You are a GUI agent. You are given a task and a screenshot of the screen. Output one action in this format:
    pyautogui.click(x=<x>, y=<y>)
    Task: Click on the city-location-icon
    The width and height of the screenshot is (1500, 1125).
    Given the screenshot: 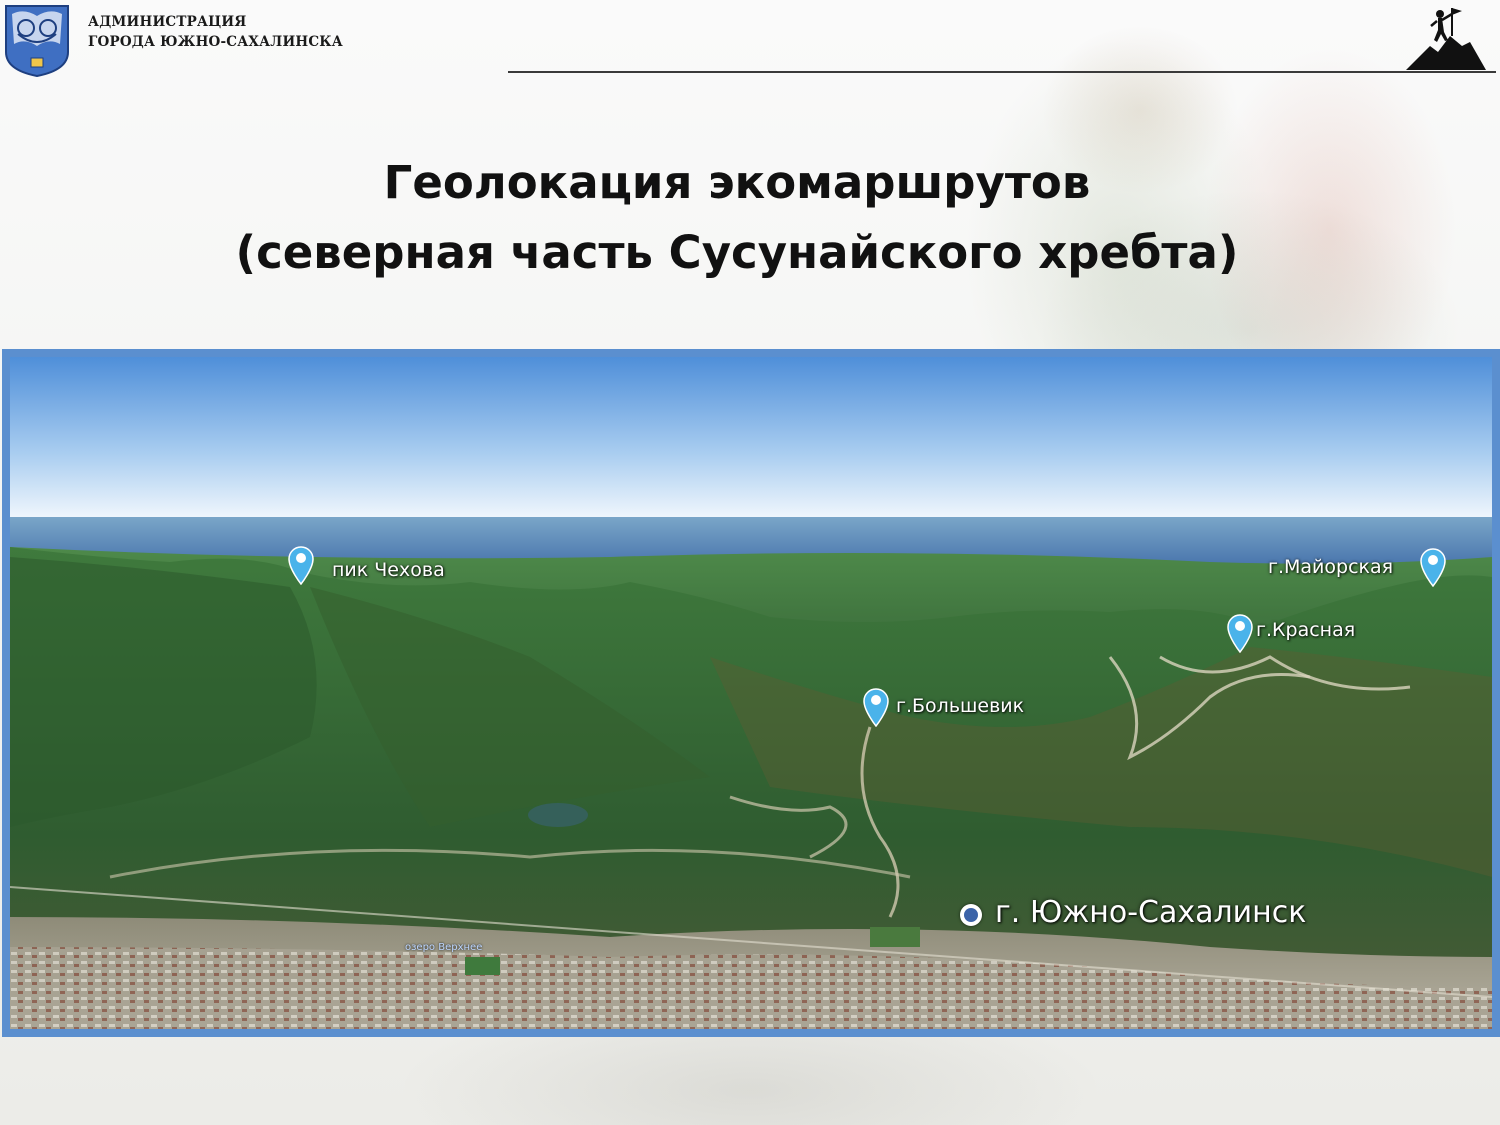 What is the action you would take?
    pyautogui.click(x=971, y=915)
    